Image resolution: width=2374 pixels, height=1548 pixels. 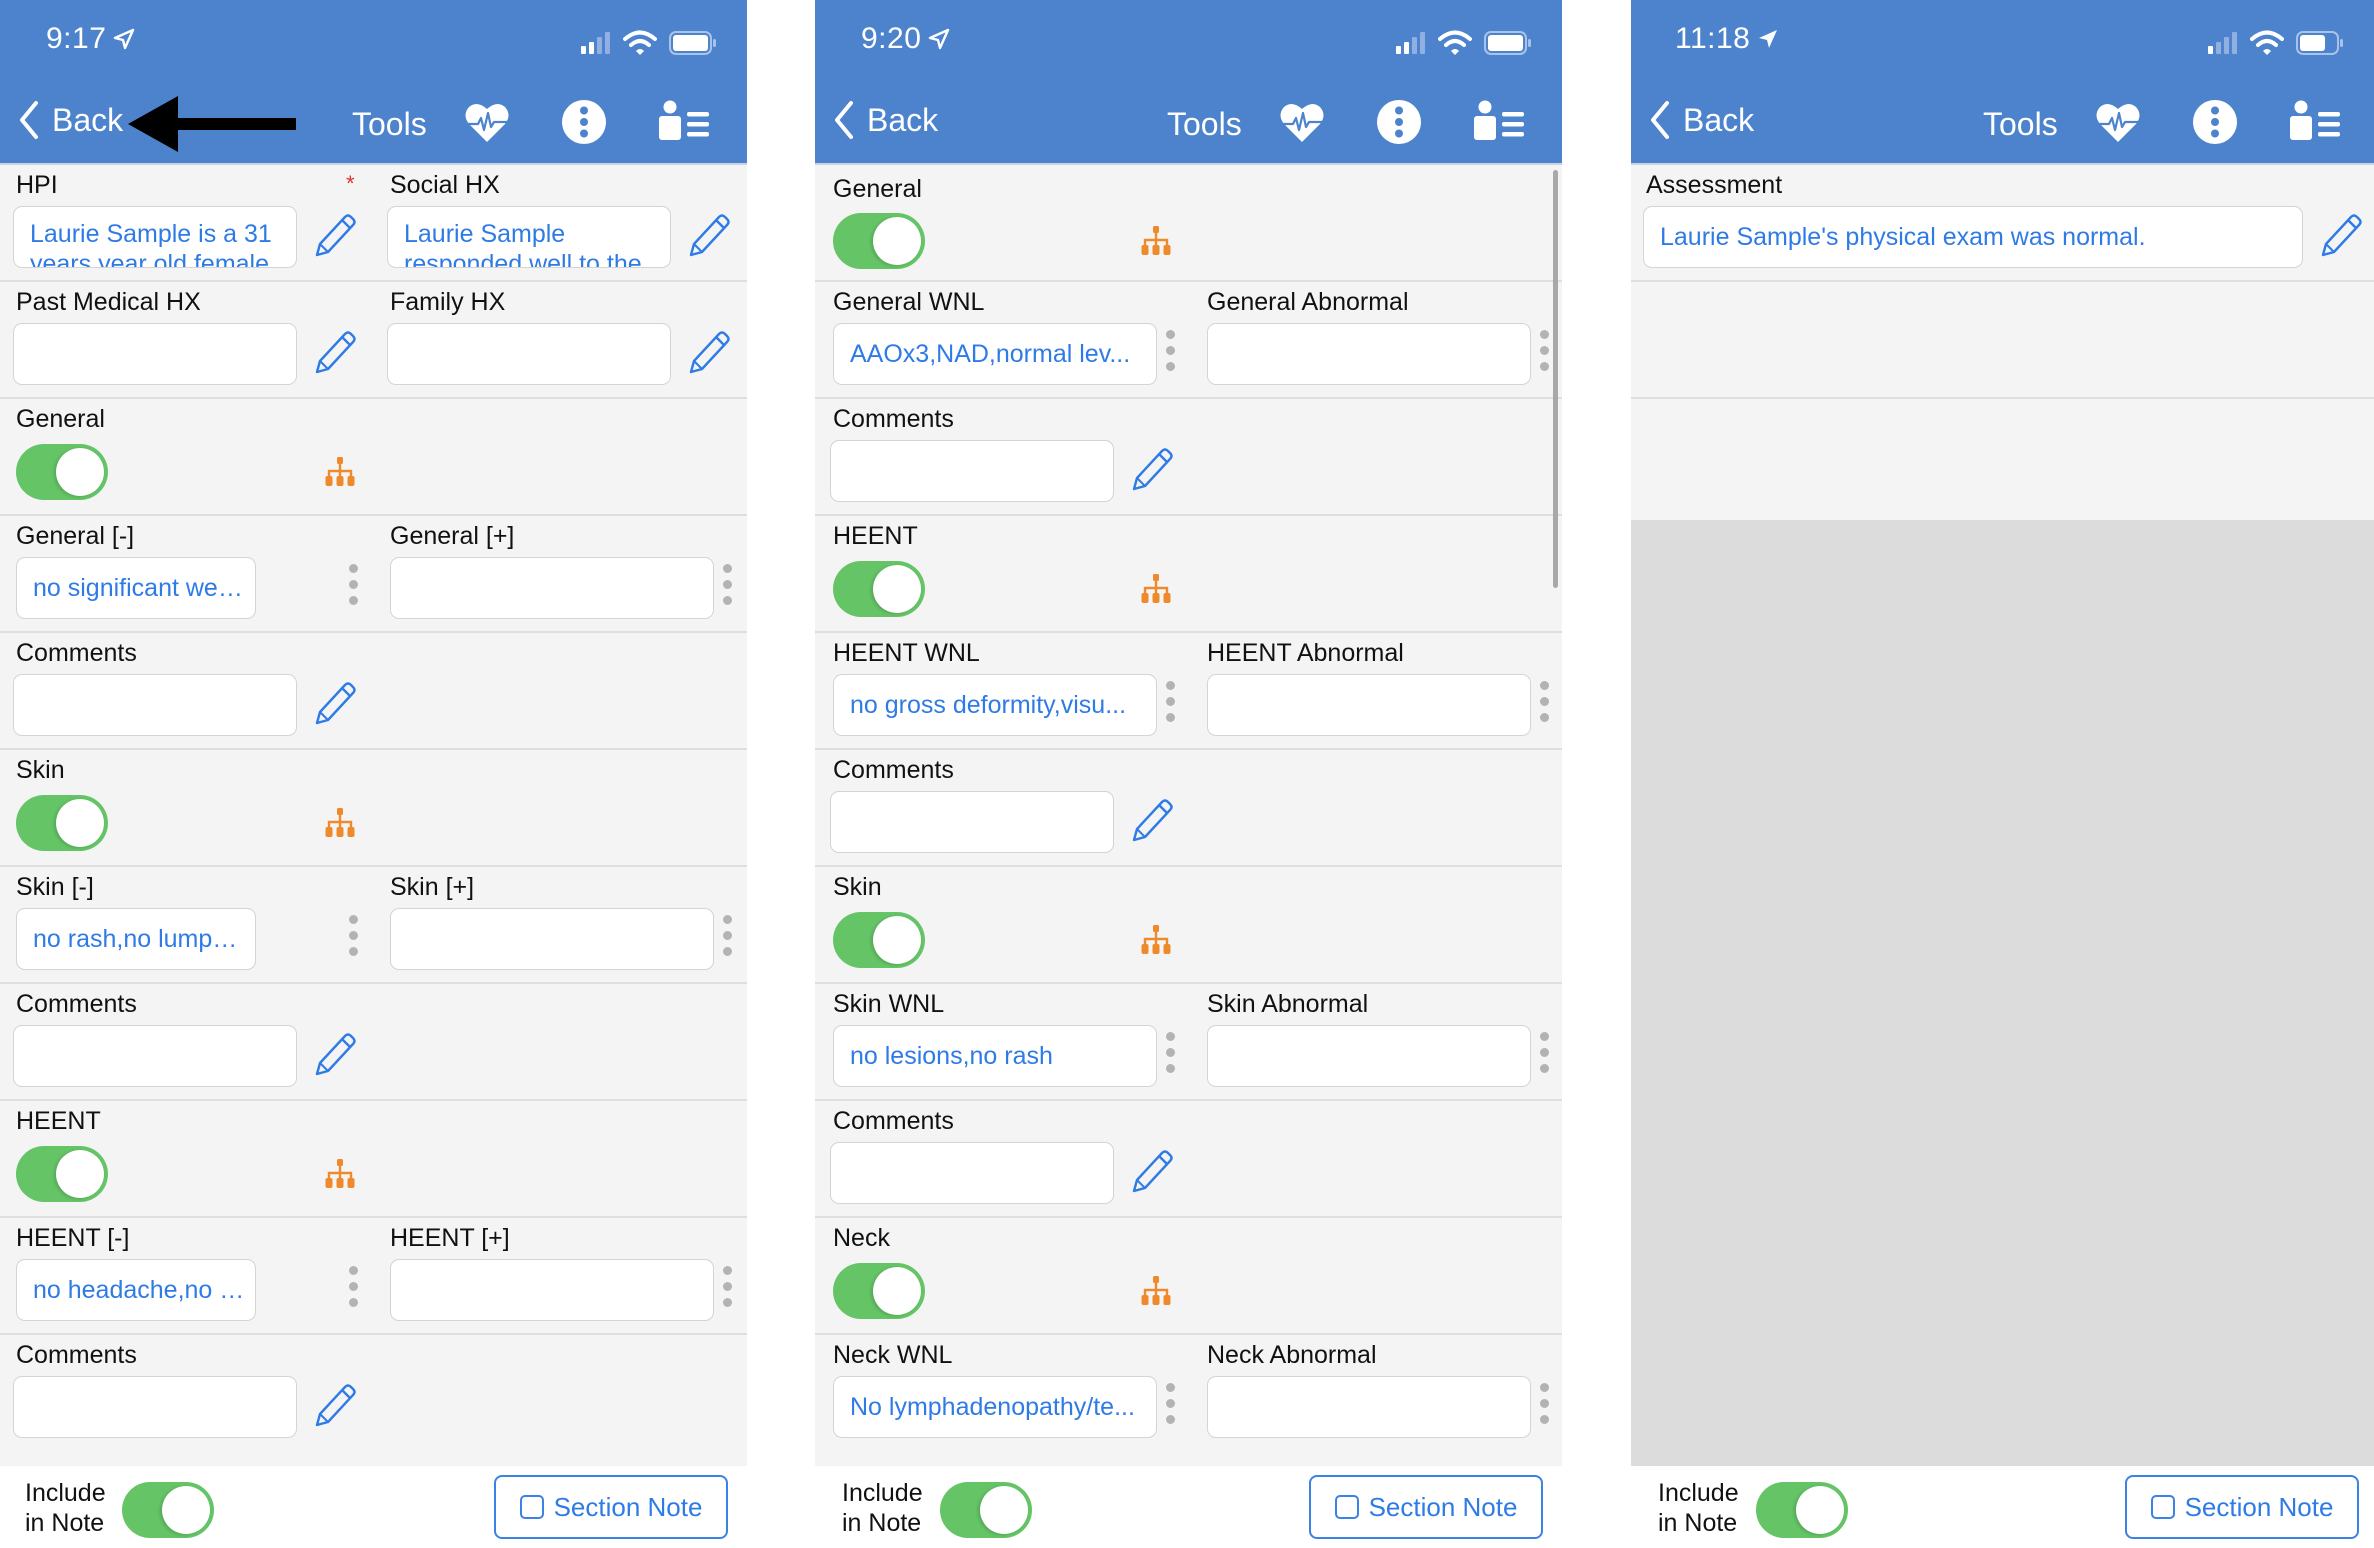 I want to click on general-wnl-label: General WNL, so click(x=909, y=302).